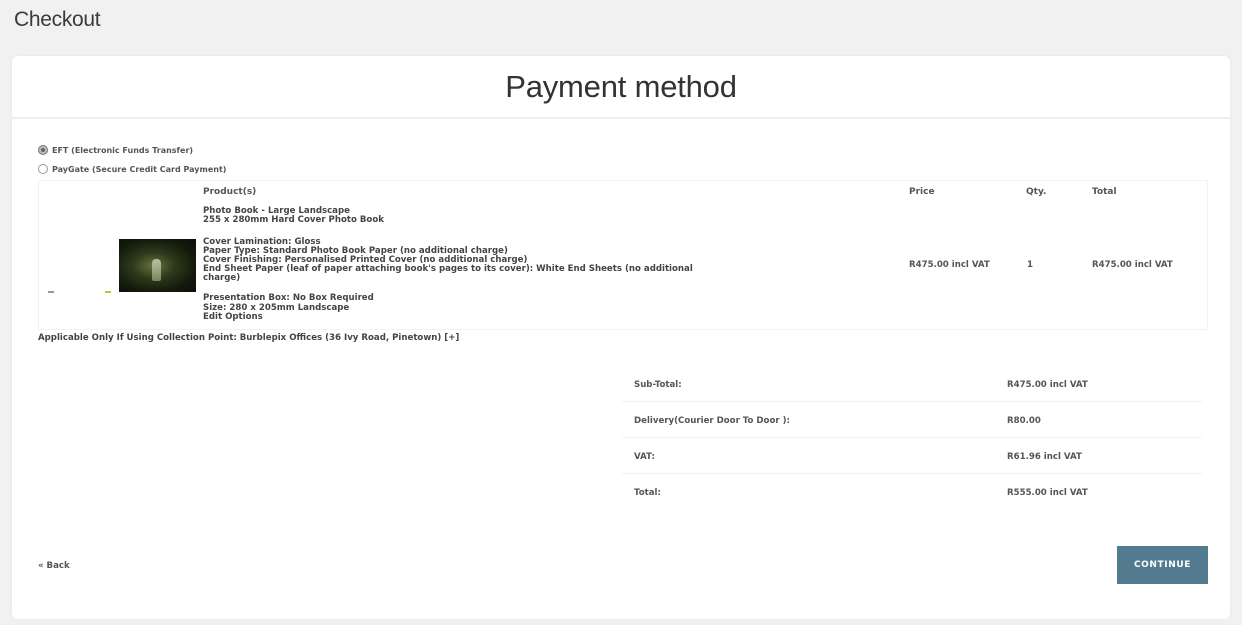 The width and height of the screenshot is (1242, 625). Describe the element at coordinates (1162, 565) in the screenshot. I see `continue-button: CONTINUE` at that location.